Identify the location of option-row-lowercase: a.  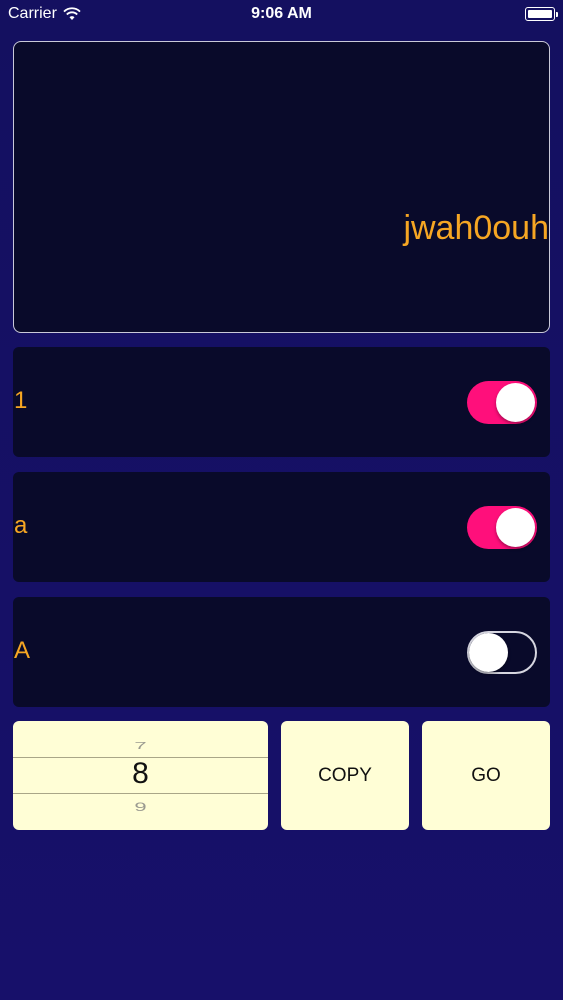
(281, 527).